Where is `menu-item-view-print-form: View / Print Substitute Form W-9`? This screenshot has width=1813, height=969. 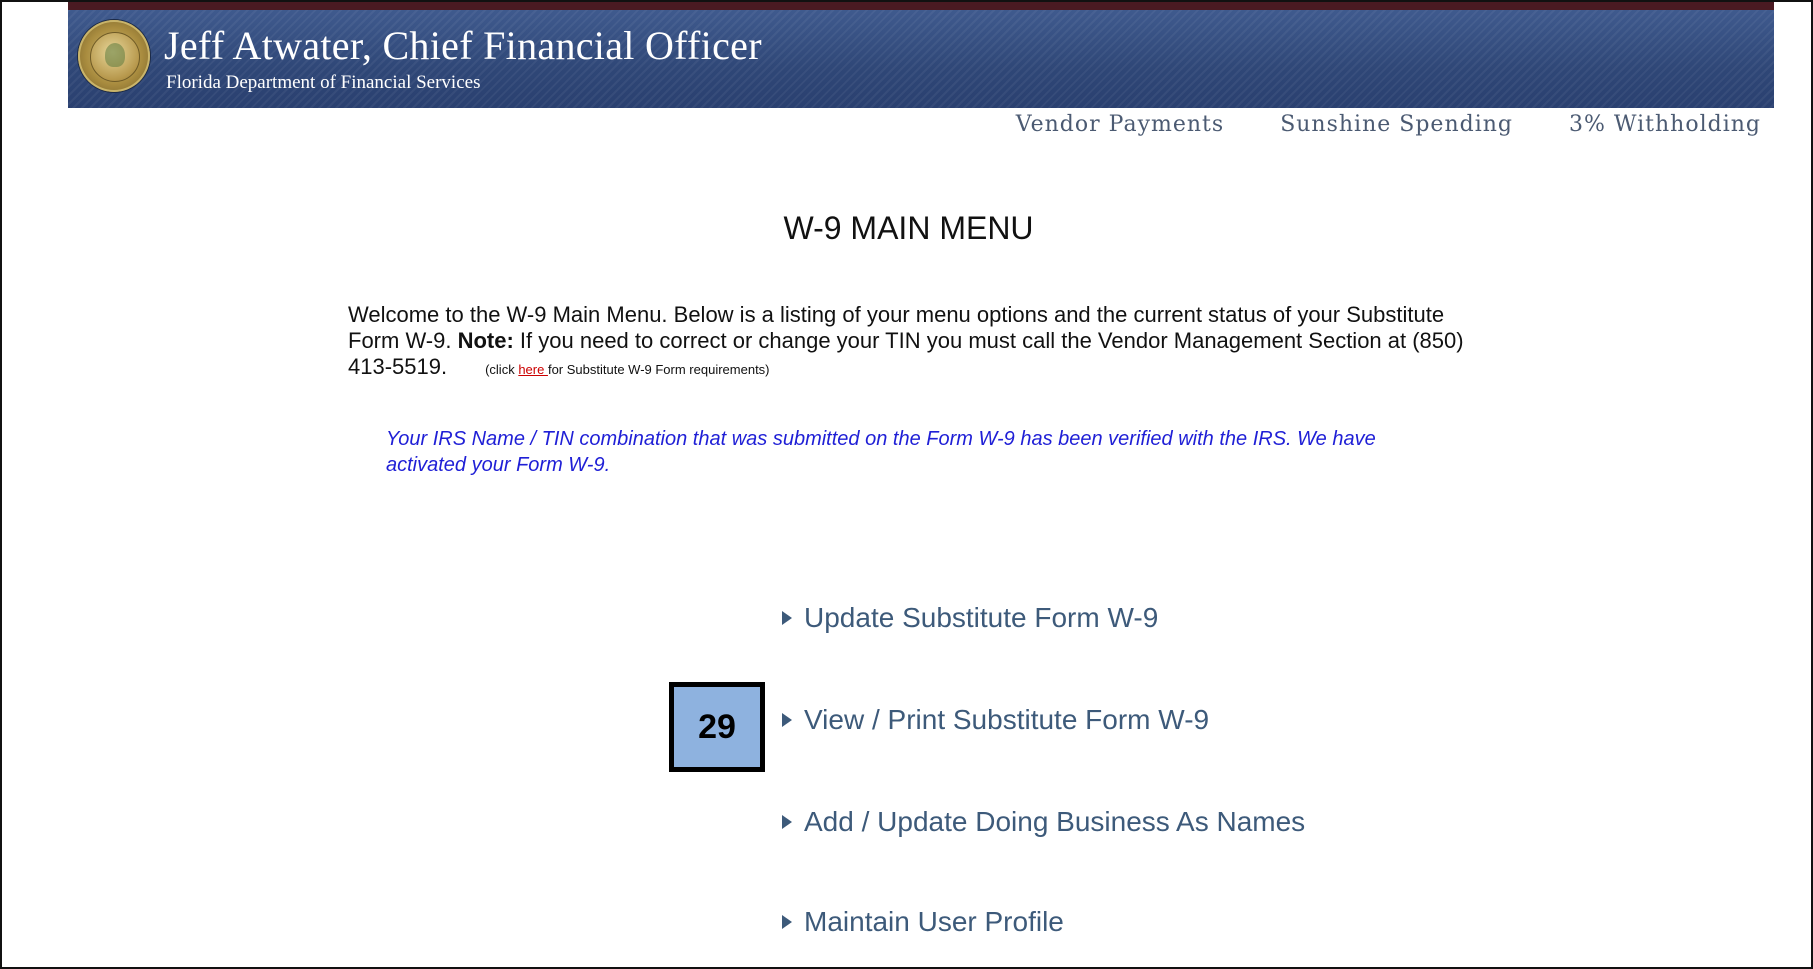 menu-item-view-print-form: View / Print Substitute Form W-9 is located at coordinates (995, 720).